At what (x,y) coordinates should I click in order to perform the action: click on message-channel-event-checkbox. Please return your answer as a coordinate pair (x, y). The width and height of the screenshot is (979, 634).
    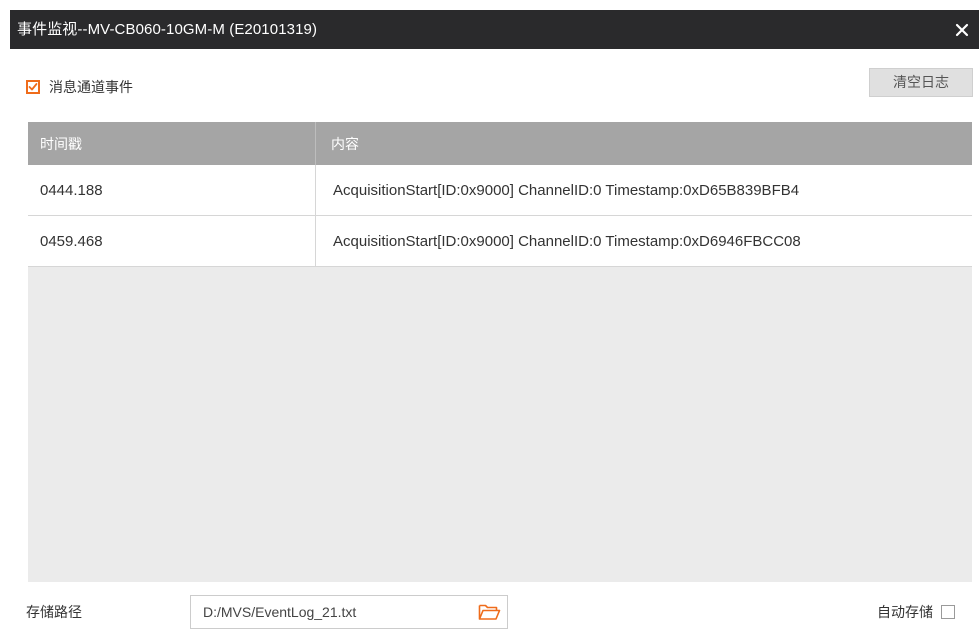
    Looking at the image, I should click on (33, 87).